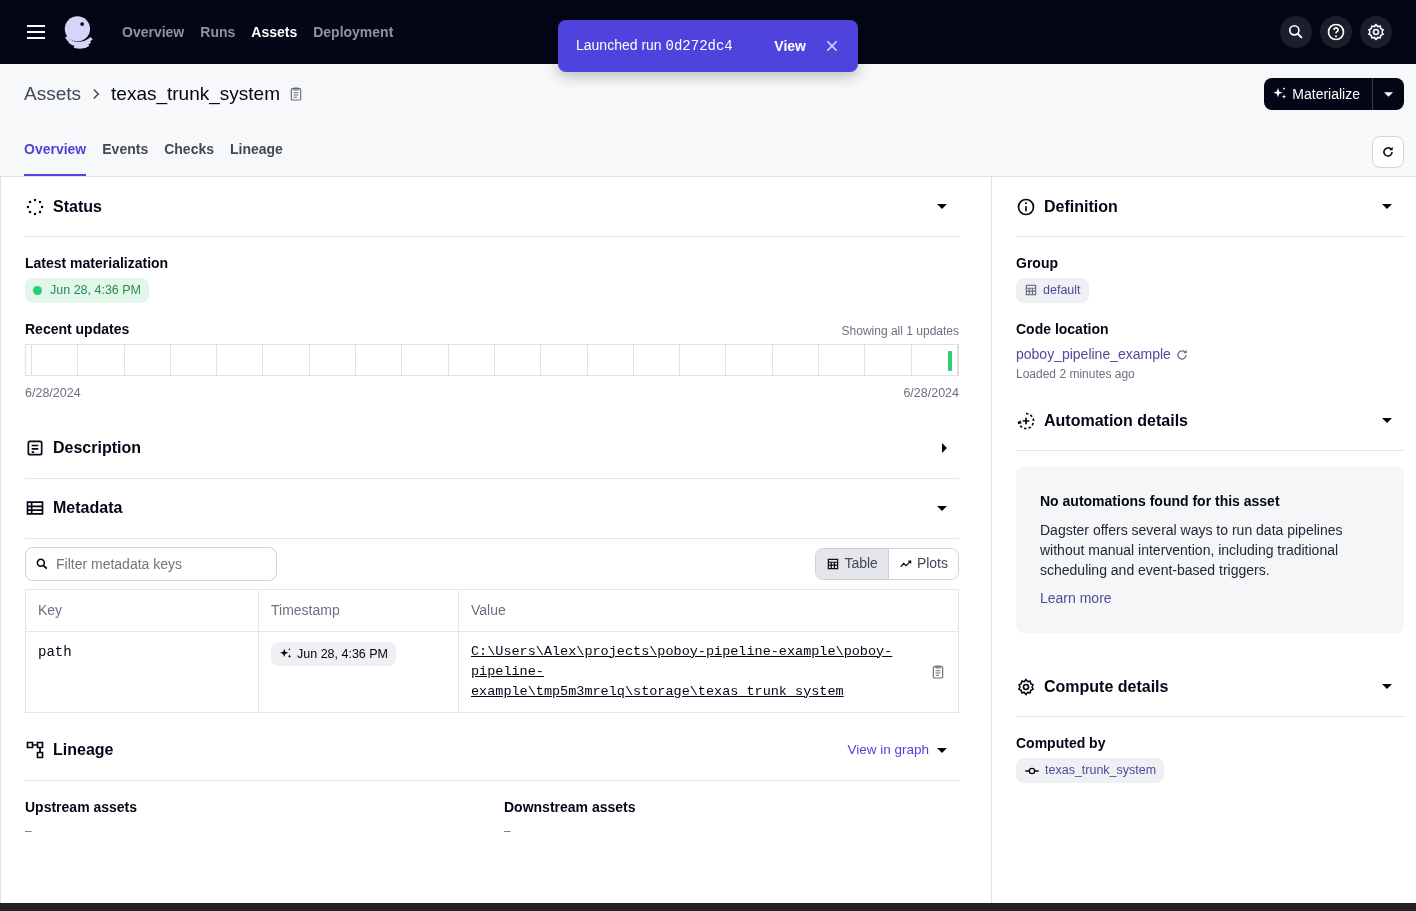  Describe the element at coordinates (950, 360) in the screenshot. I see `update-marker` at that location.